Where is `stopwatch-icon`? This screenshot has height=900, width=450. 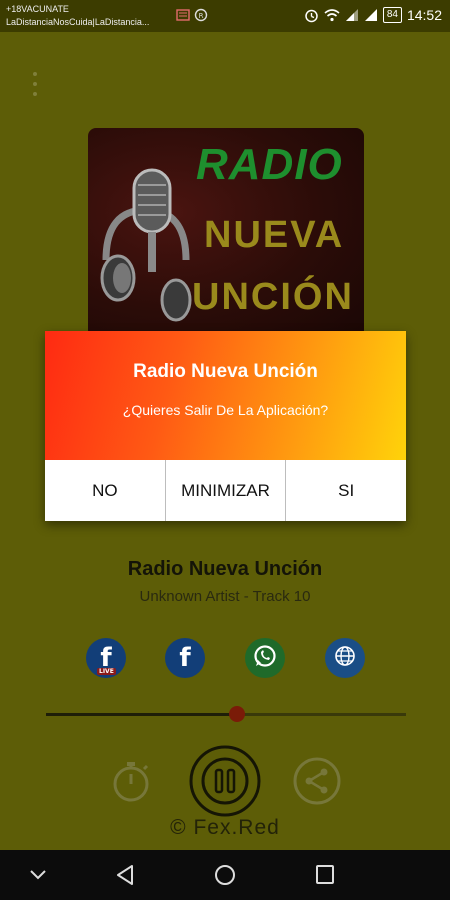 stopwatch-icon is located at coordinates (131, 785).